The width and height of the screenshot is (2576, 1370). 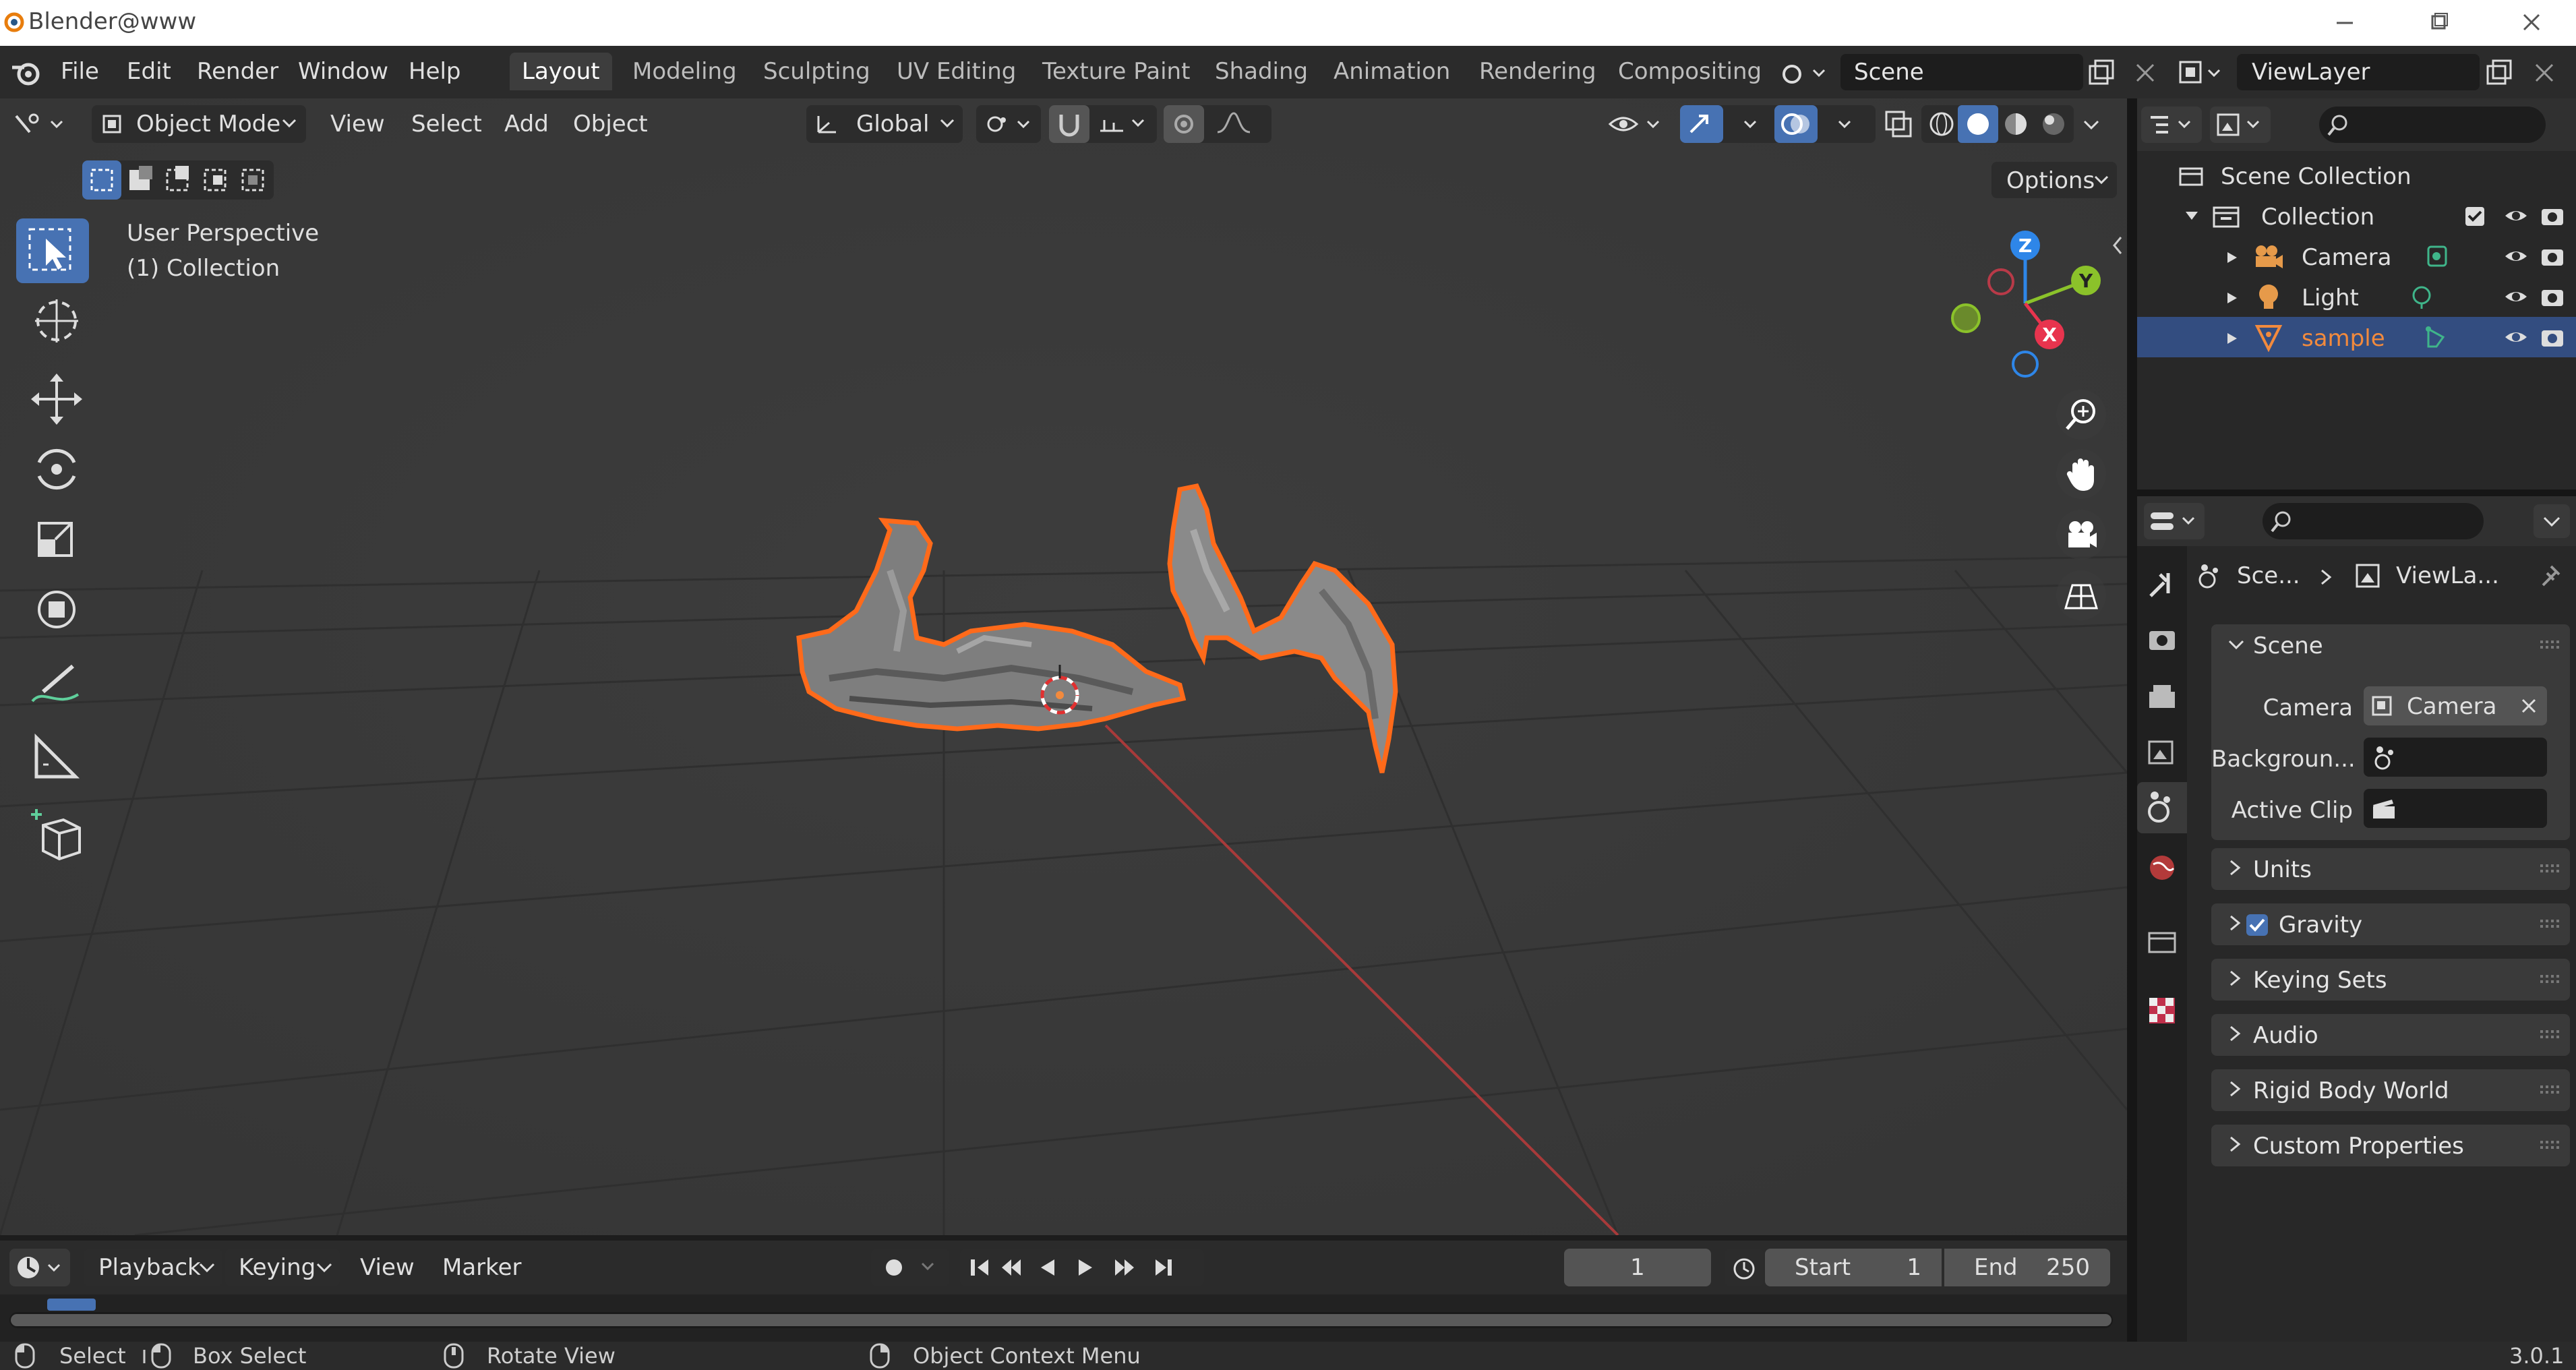 What do you see at coordinates (2390, 1035) in the screenshot?
I see `audio-panel: Audio` at bounding box center [2390, 1035].